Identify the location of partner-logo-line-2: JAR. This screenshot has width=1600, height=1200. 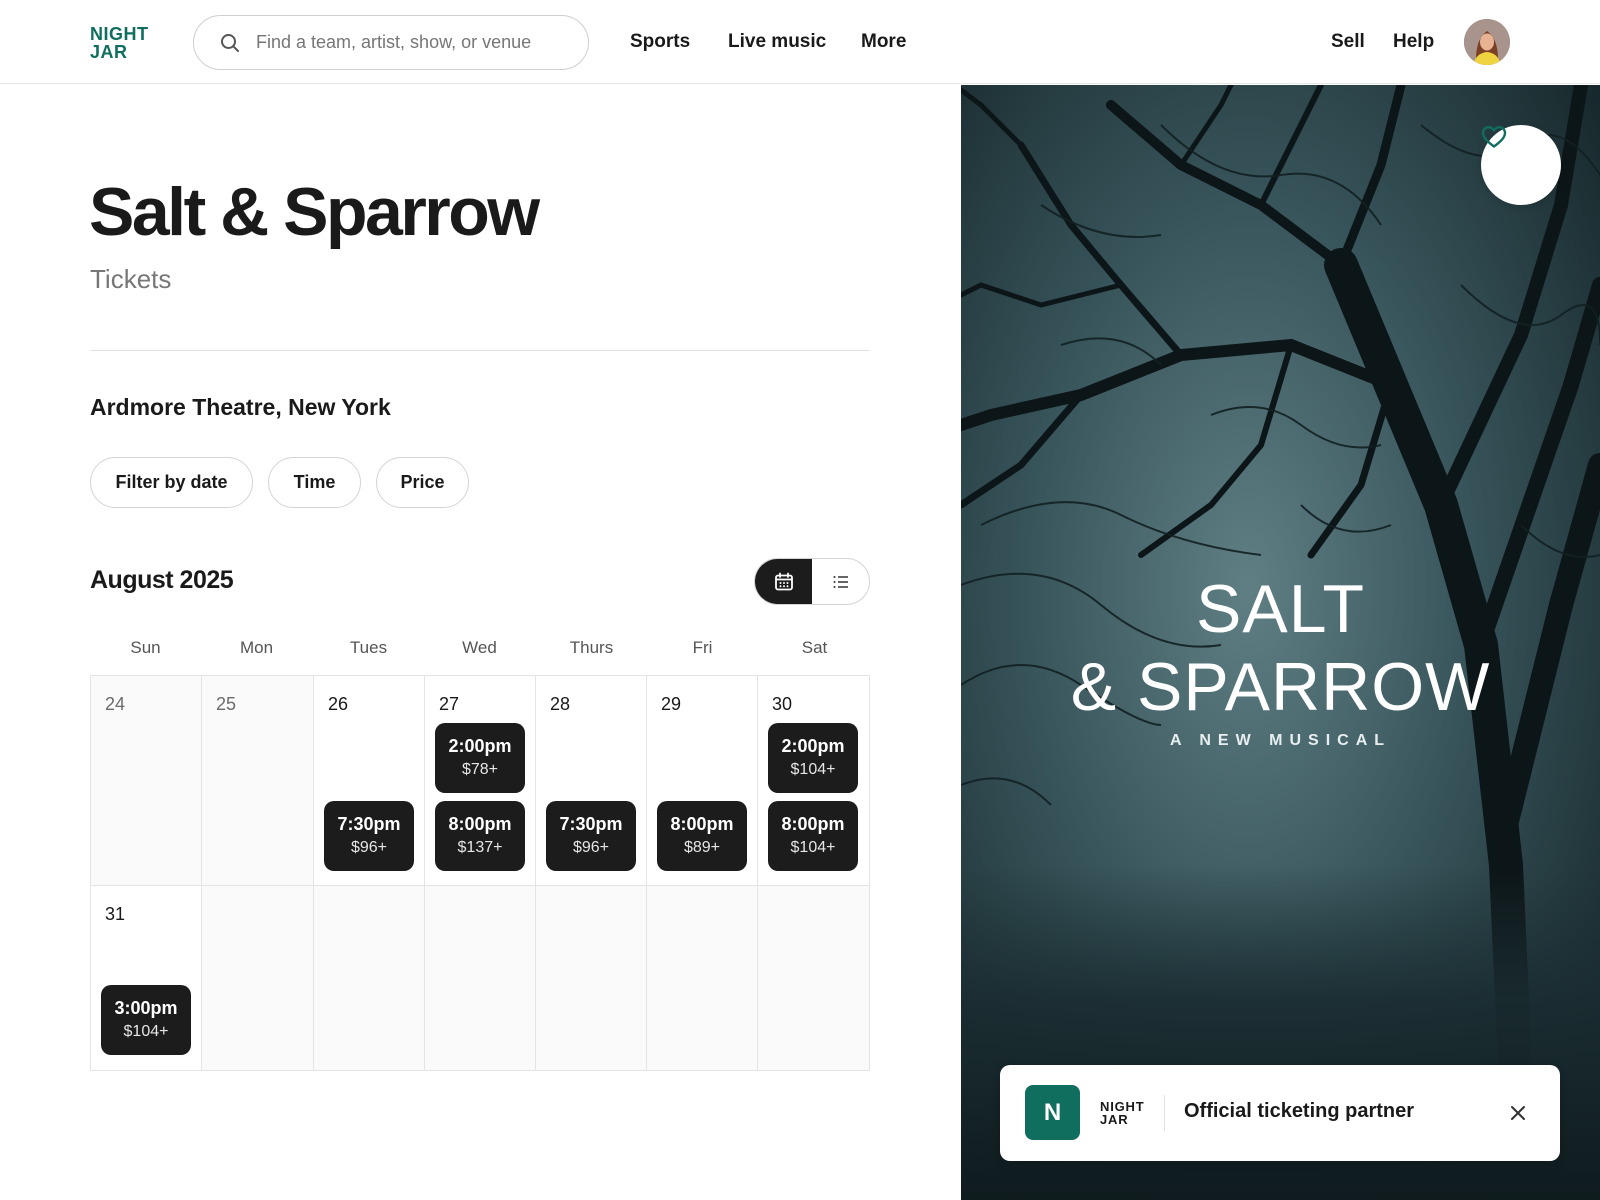
(1114, 1119).